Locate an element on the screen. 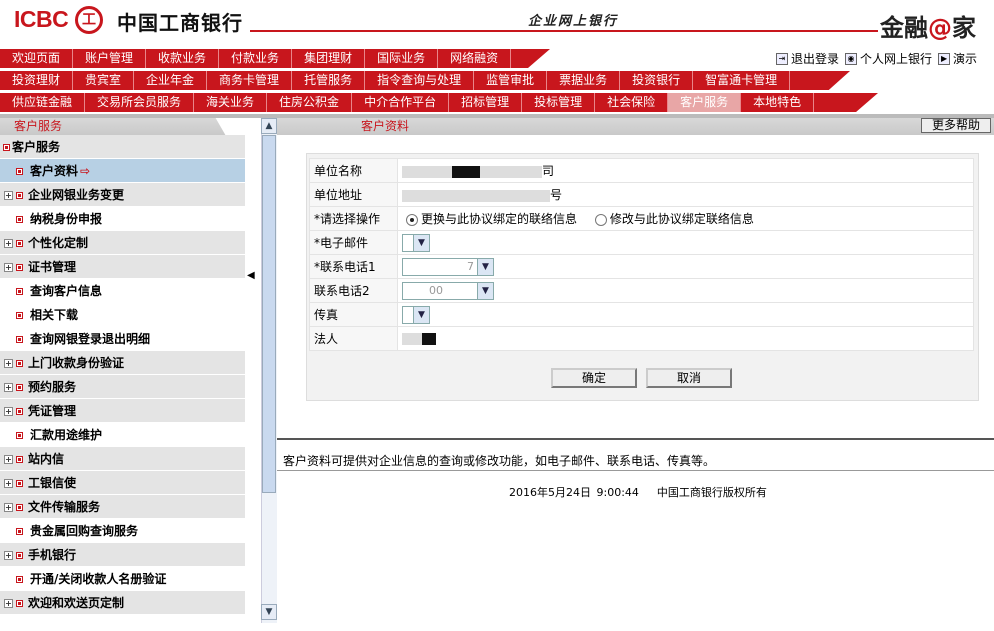 Image resolution: width=994 pixels, height=631 pixels. nav-item: 托管服务 is located at coordinates (329, 80).